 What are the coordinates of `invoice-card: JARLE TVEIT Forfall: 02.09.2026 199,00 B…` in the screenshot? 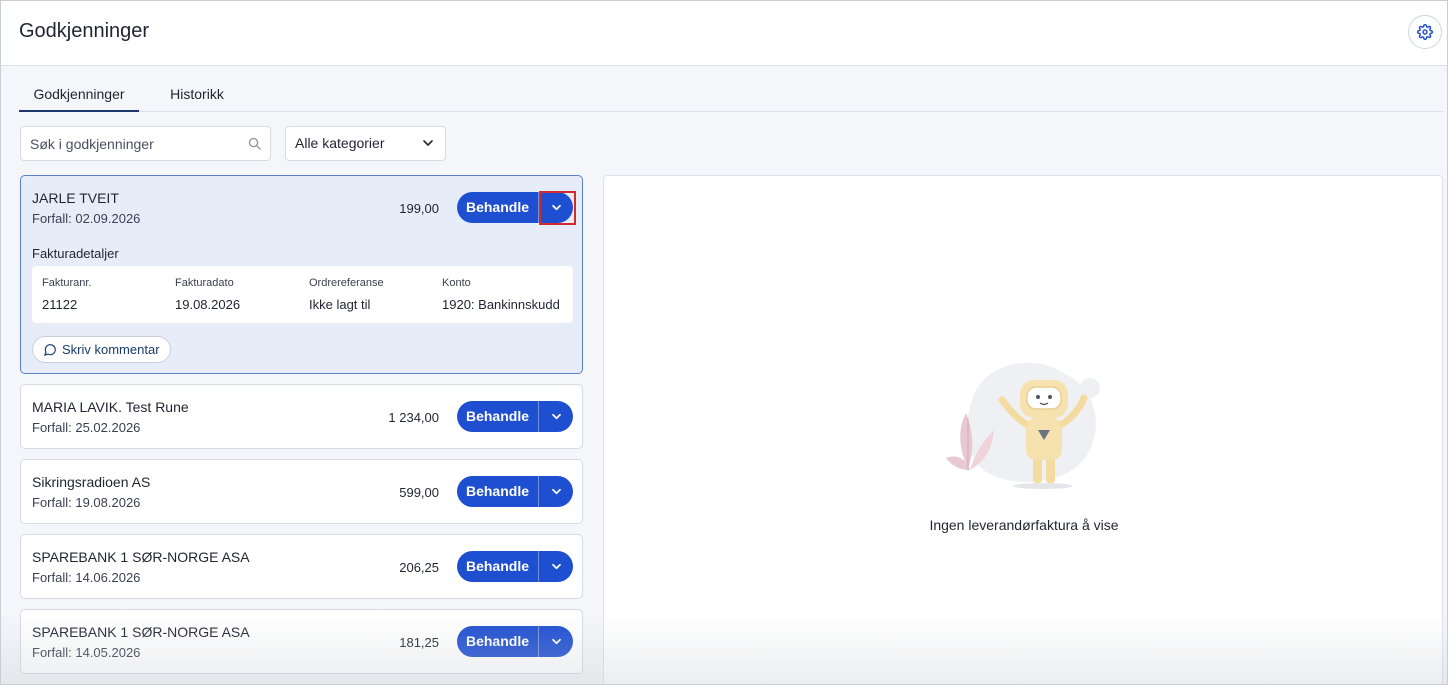 It's located at (301, 274).